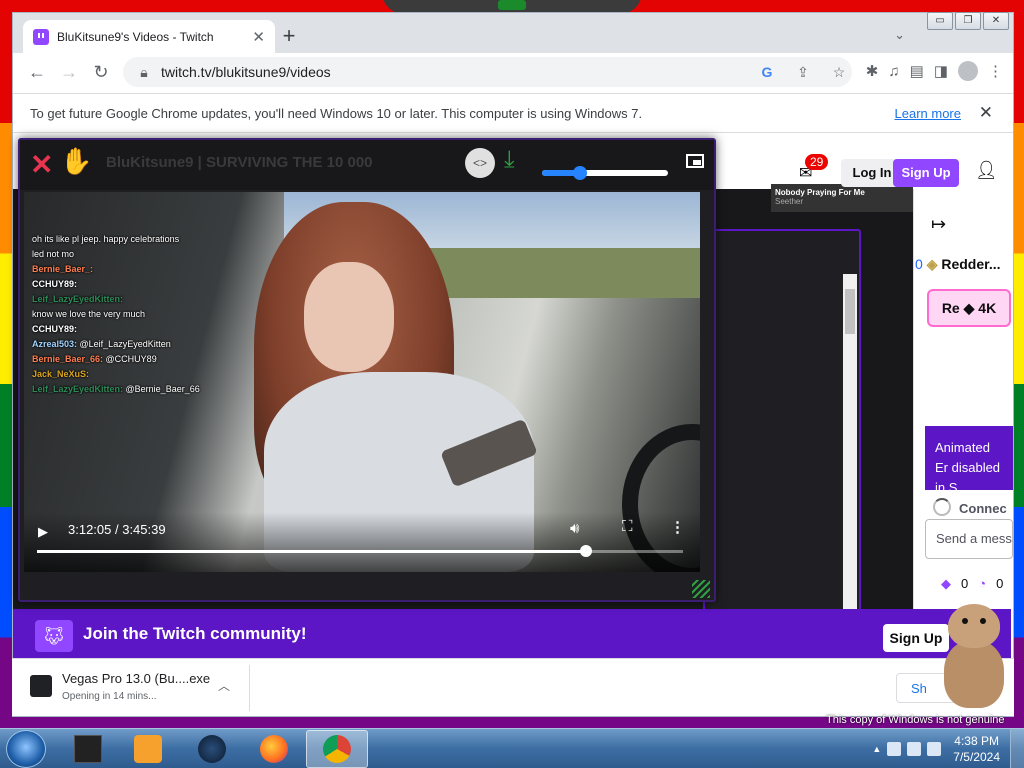 The height and width of the screenshot is (768, 1024). Describe the element at coordinates (69, 72) in the screenshot. I see `forward-icon: →` at that location.